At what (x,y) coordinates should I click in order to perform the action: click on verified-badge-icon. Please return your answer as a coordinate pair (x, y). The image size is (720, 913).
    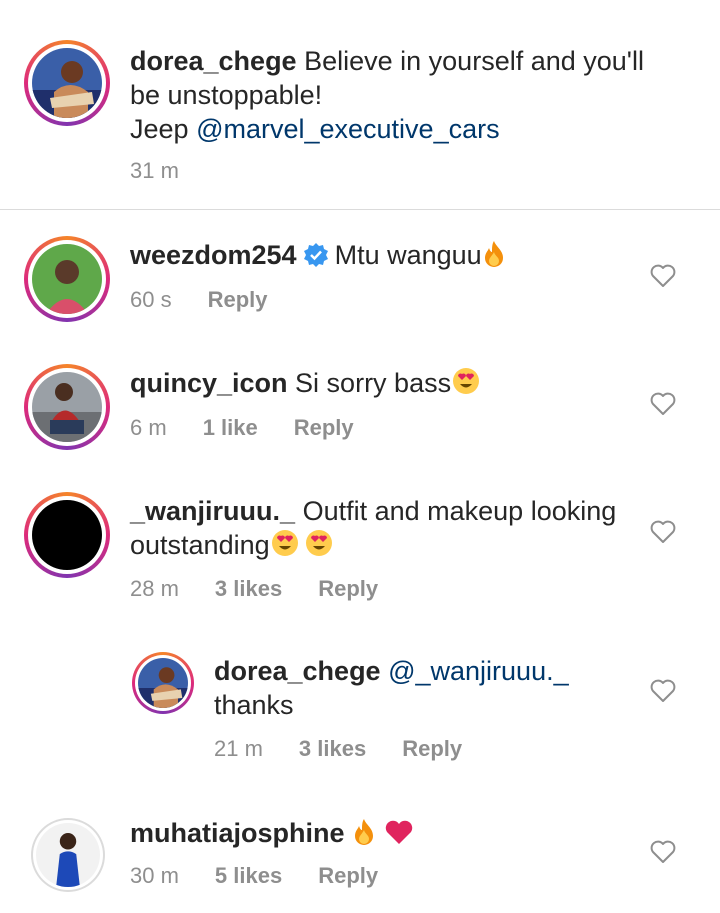
    Looking at the image, I should click on (316, 259).